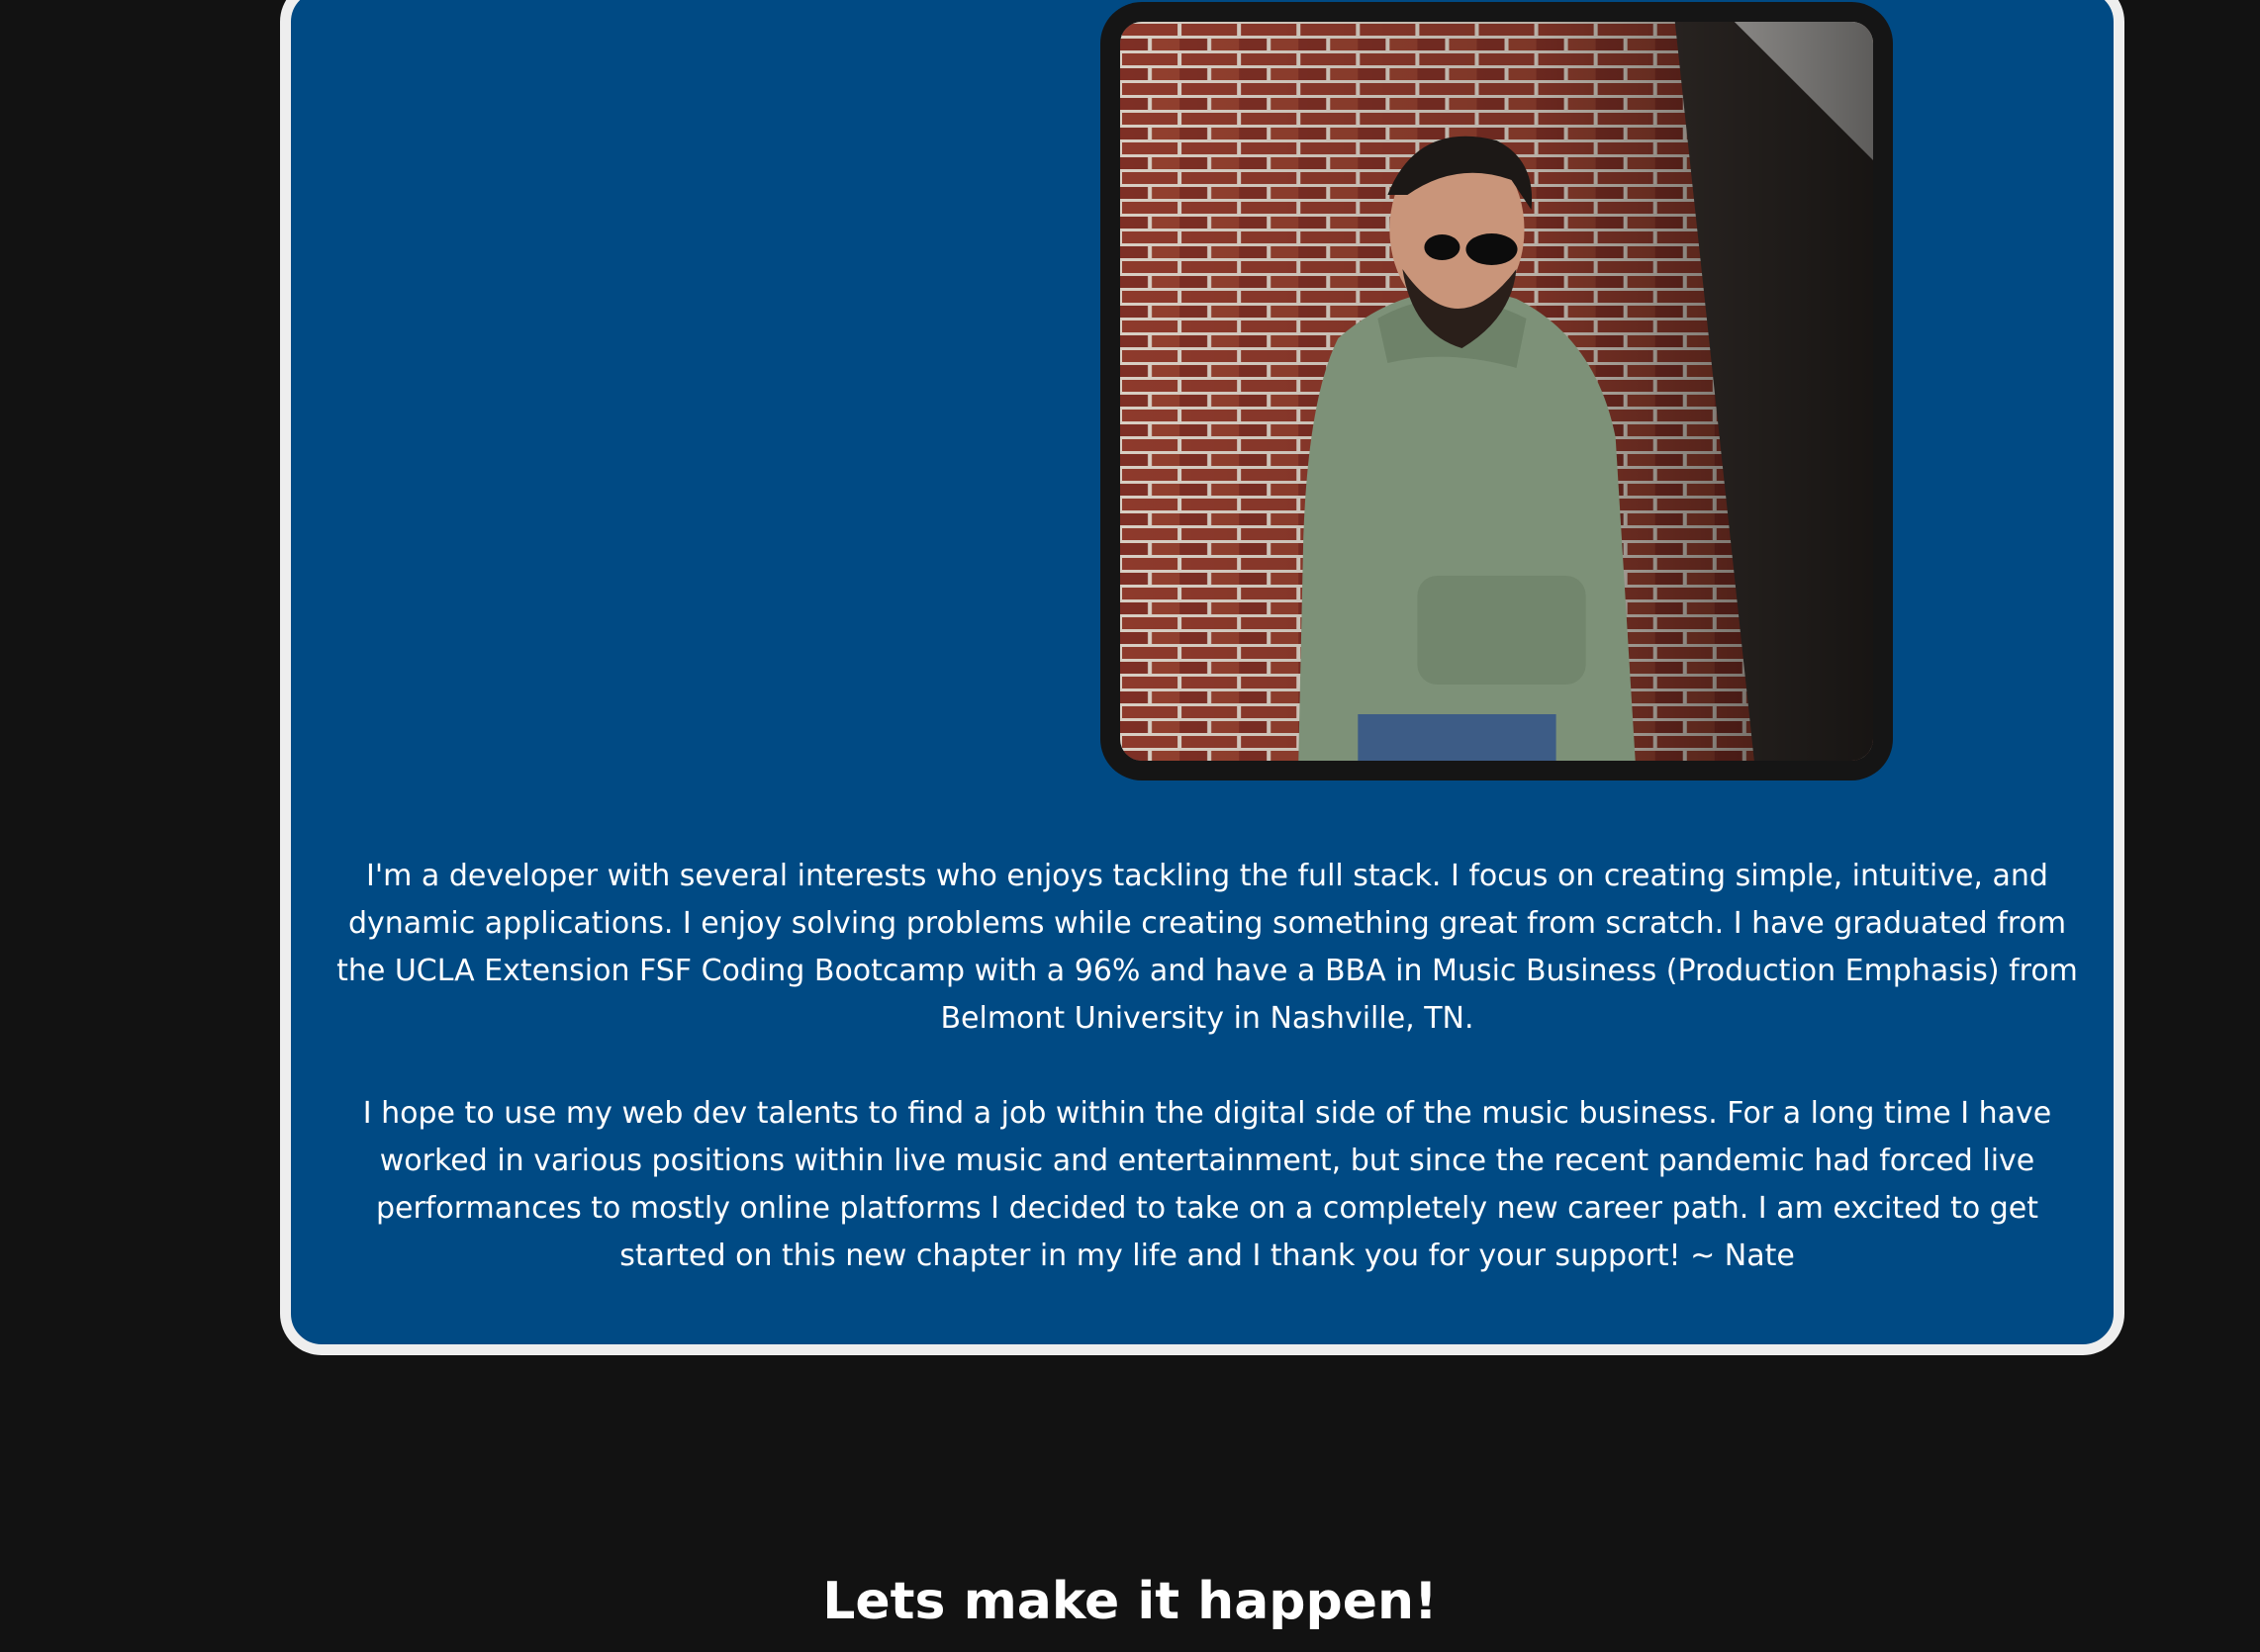  I want to click on contact-heading: Lets make it happen!, so click(1130, 1601).